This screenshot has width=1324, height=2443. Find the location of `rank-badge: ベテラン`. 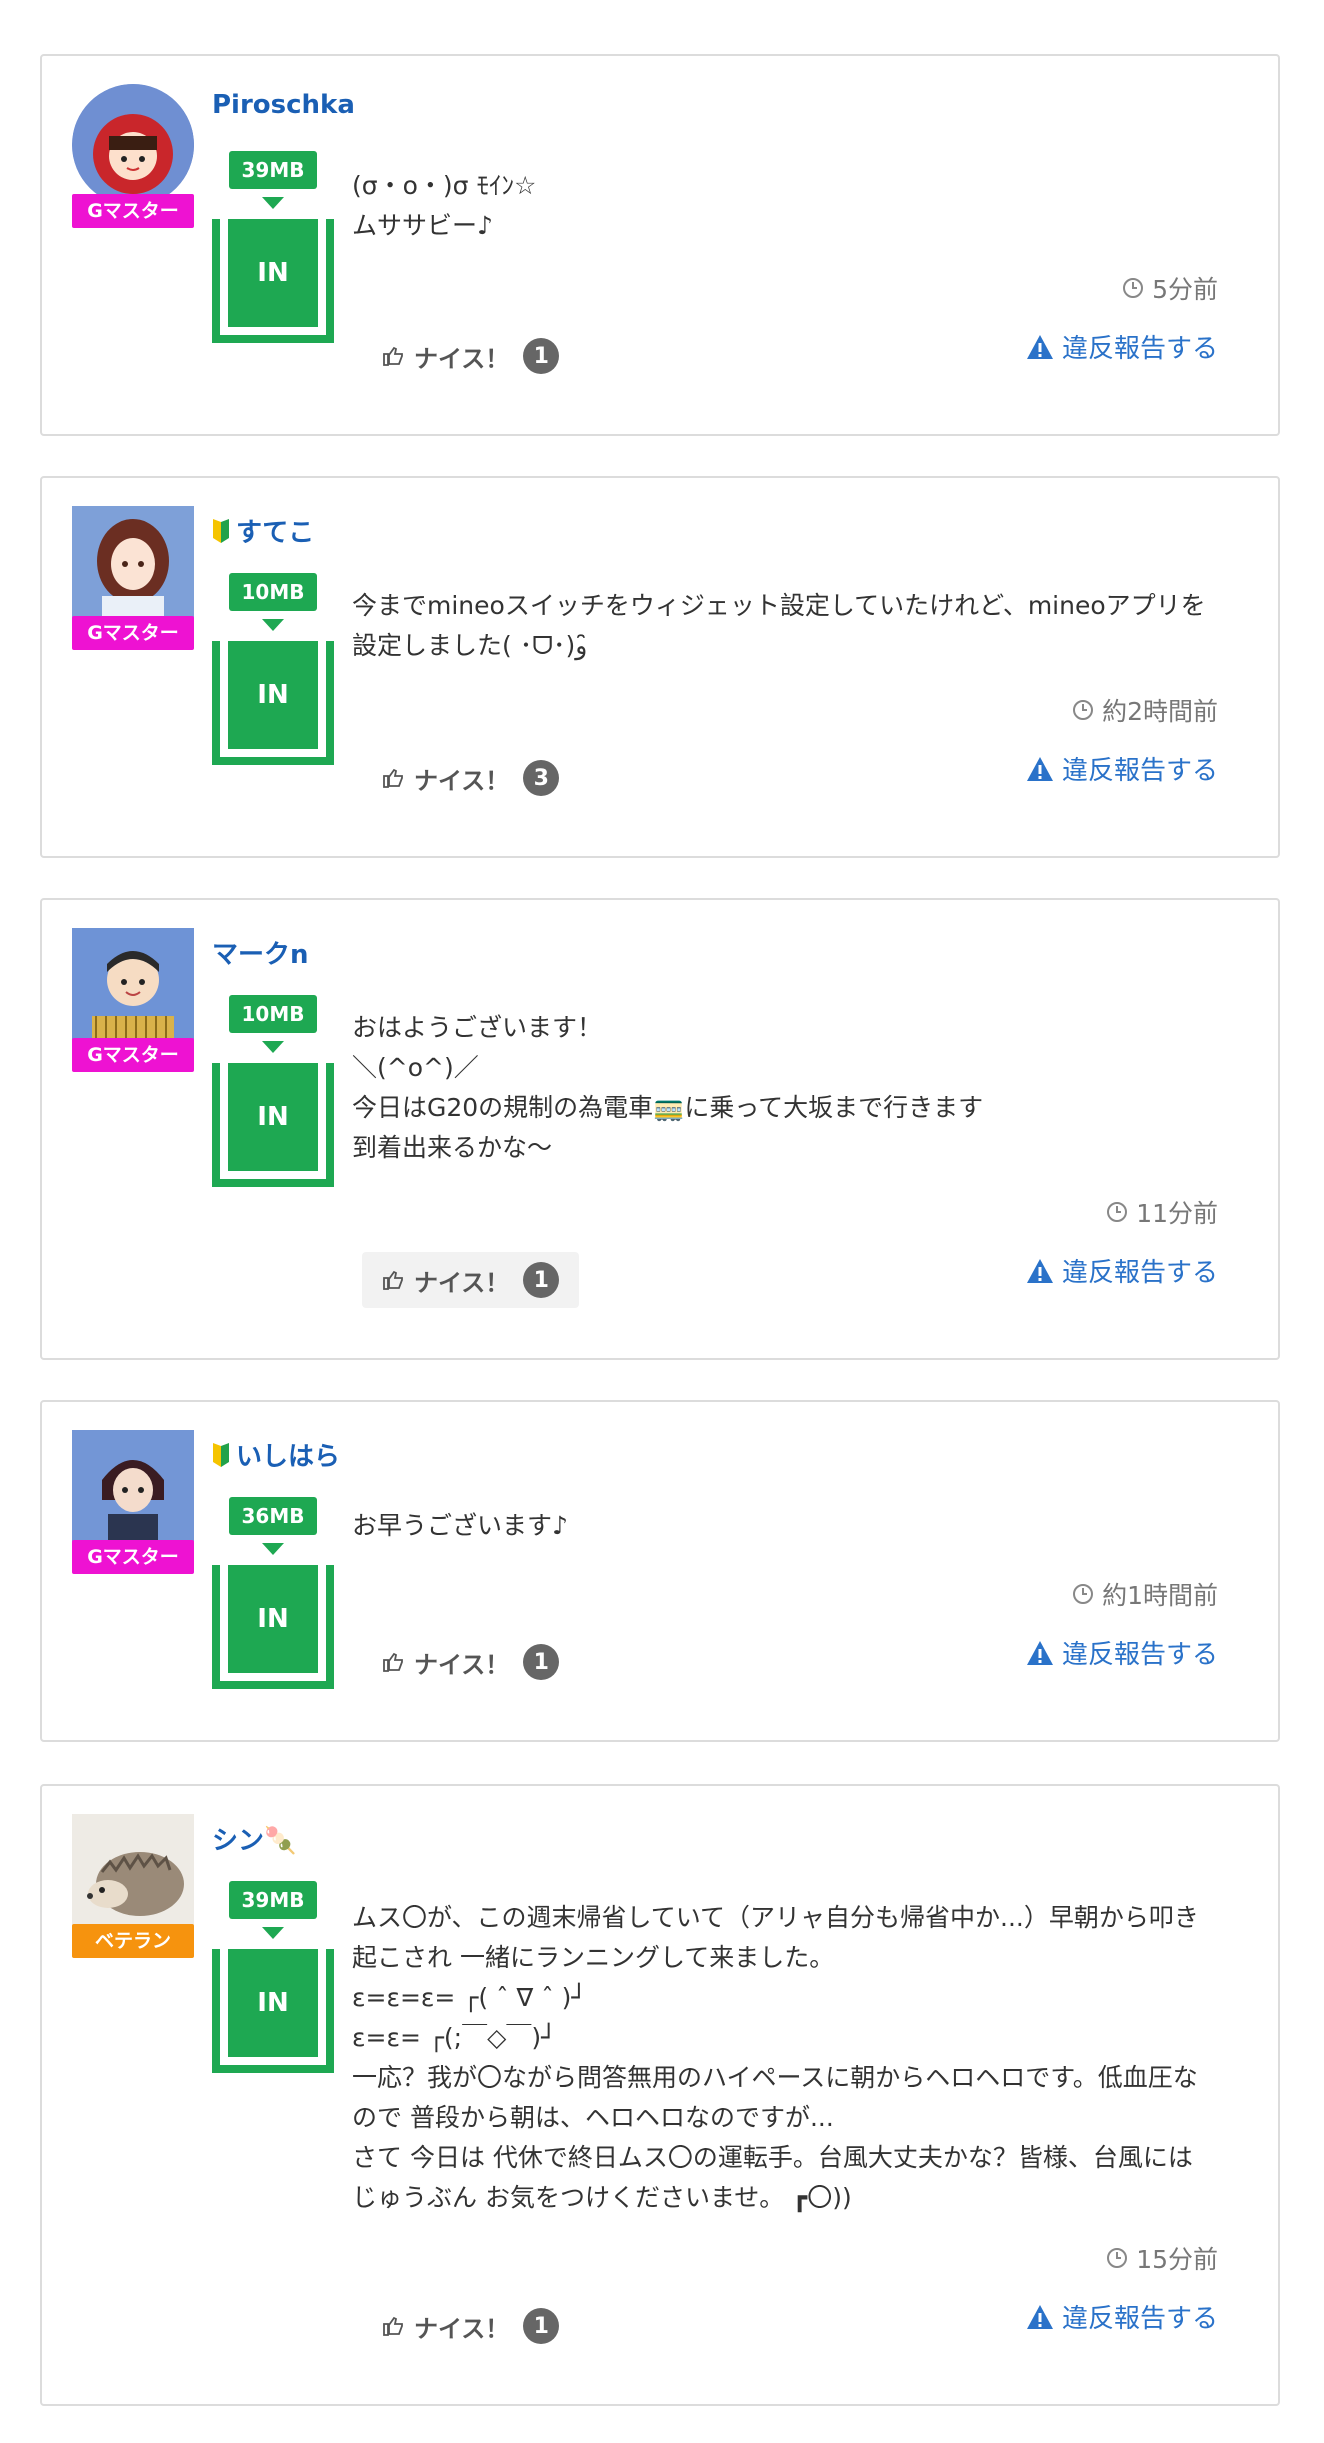

rank-badge: ベテラン is located at coordinates (133, 1941).